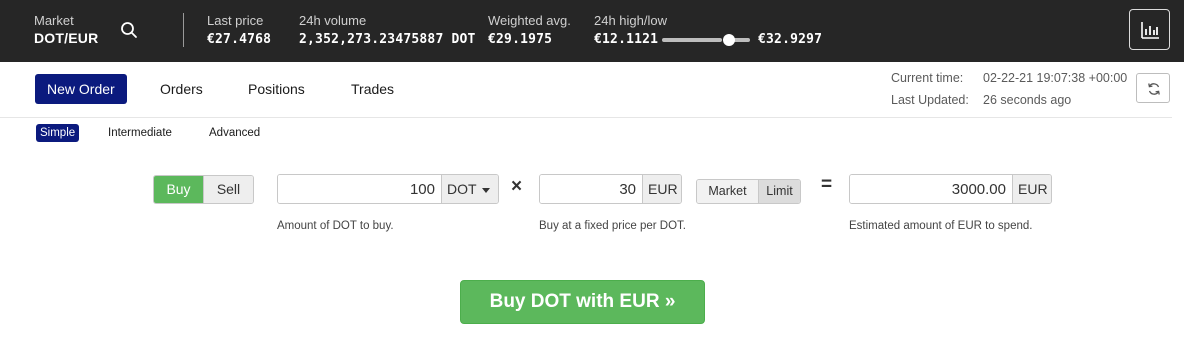  Describe the element at coordinates (927, 78) in the screenshot. I see `current-time-label: Current time:` at that location.